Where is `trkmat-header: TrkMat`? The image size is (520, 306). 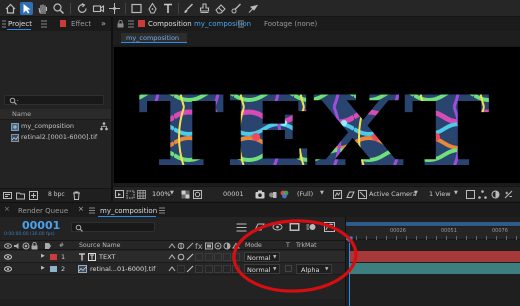
trkmat-header: TrkMat is located at coordinates (306, 245).